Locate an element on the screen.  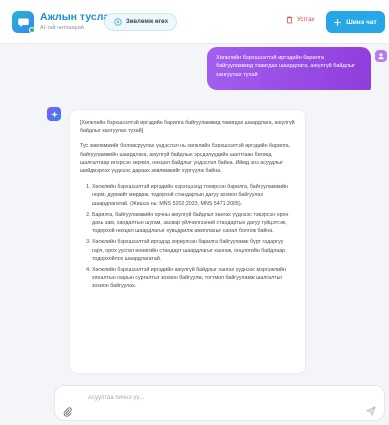
user-icon is located at coordinates (381, 56).